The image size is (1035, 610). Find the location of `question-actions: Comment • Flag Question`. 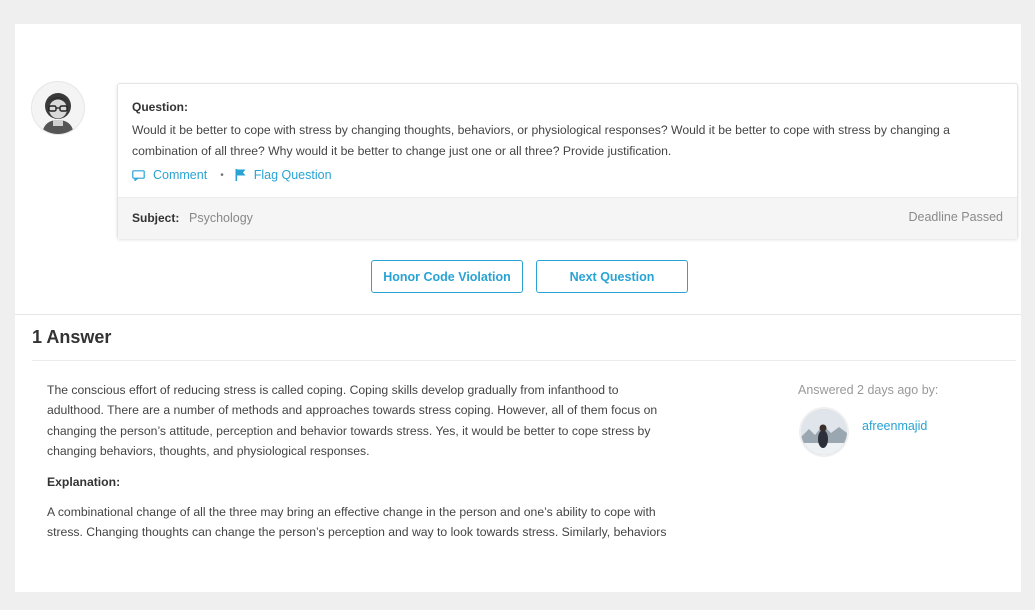

question-actions: Comment • Flag Question is located at coordinates (232, 175).